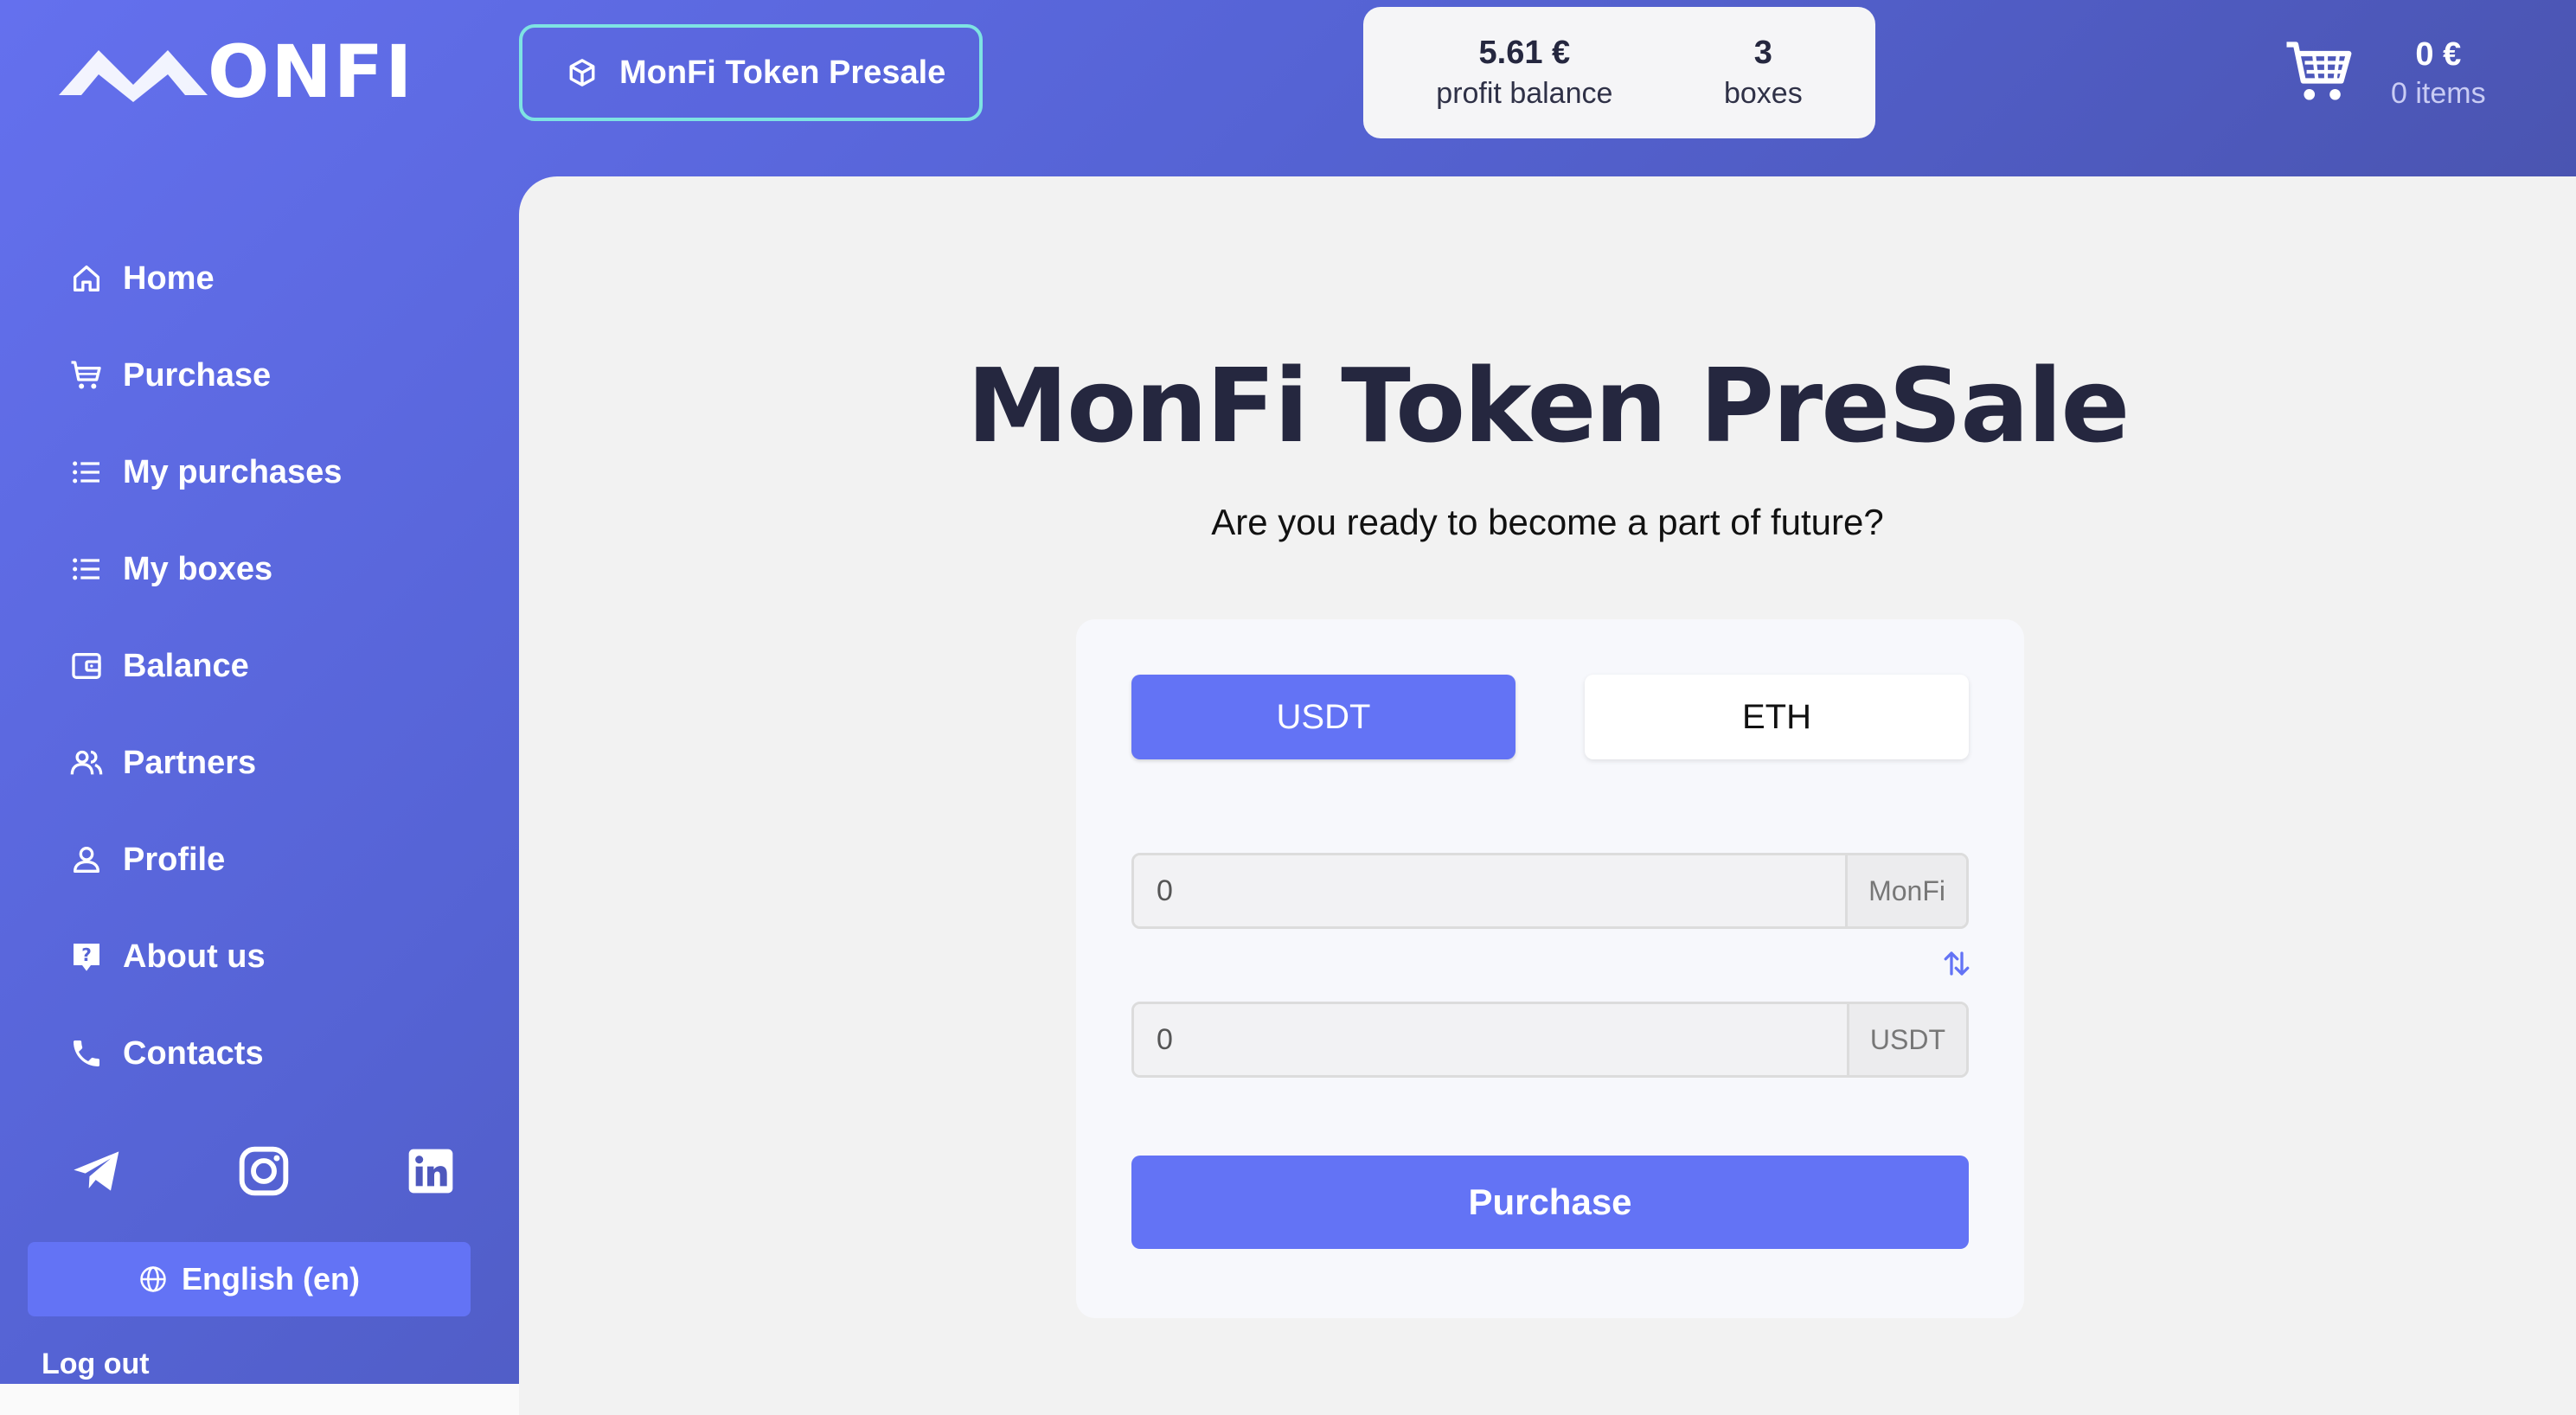 This screenshot has height=1415, width=2576. I want to click on pay-unit-label: USDT, so click(1906, 1039).